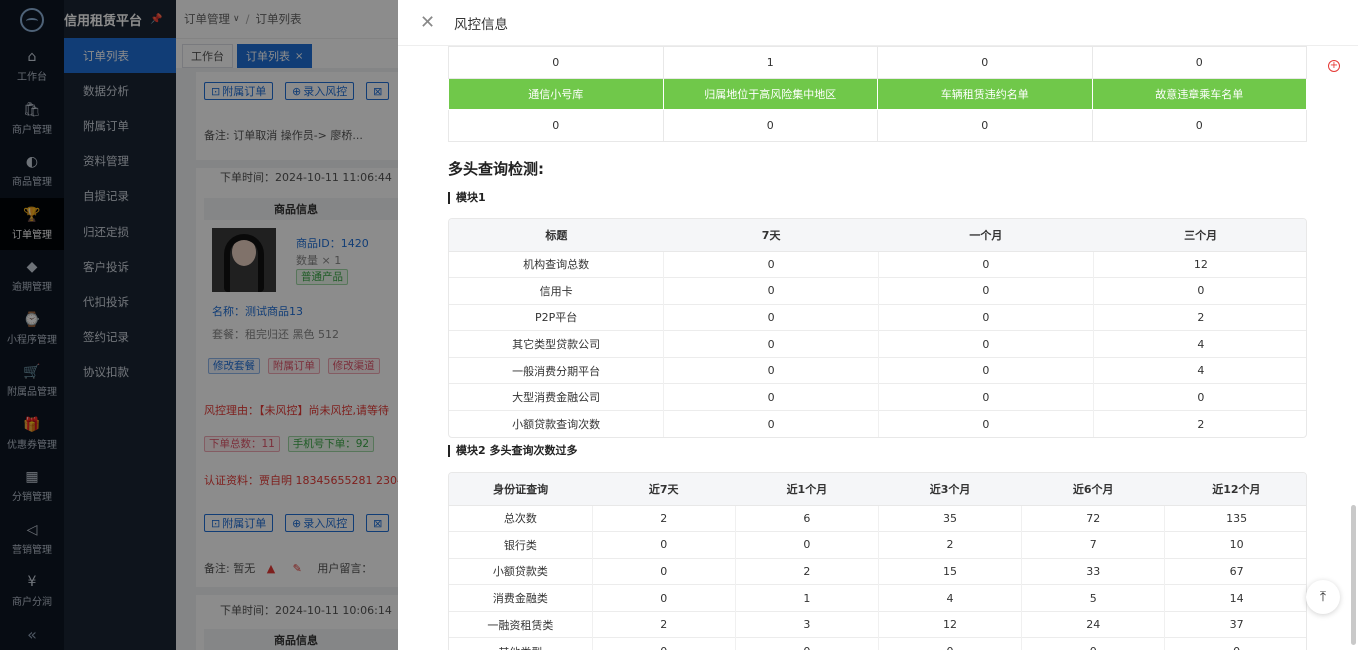  I want to click on column-header: 归属地位于高风险集中地区, so click(770, 94).